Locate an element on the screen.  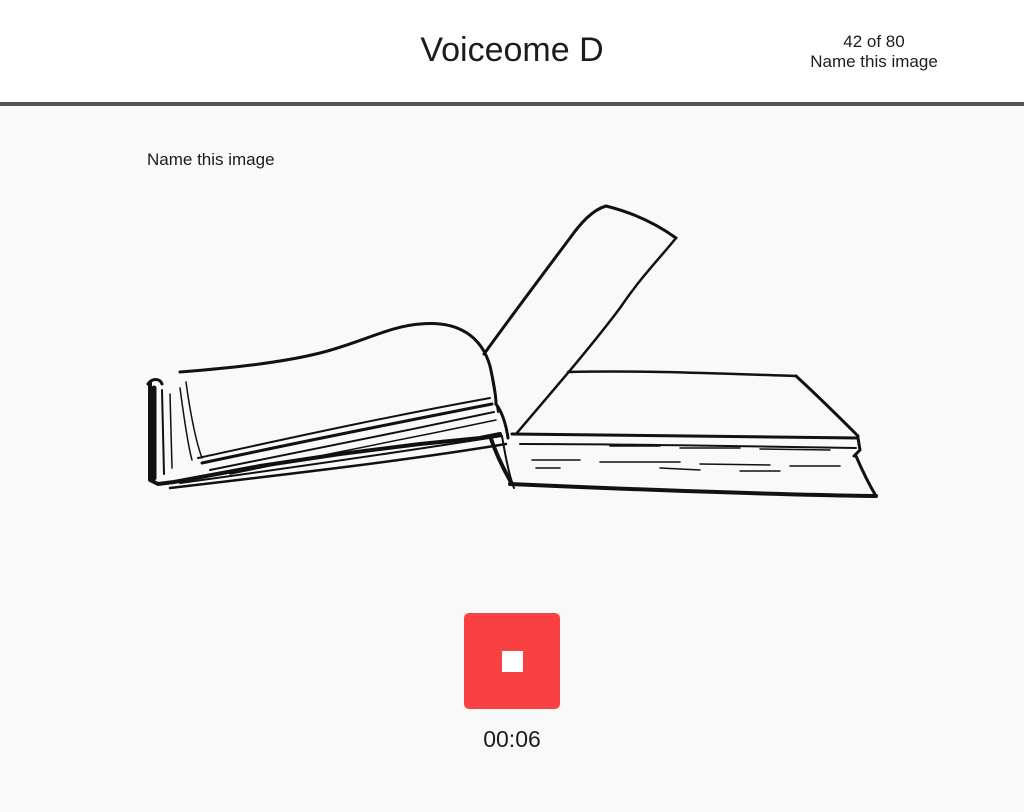
progress-task-label: Name this image is located at coordinates (874, 61).